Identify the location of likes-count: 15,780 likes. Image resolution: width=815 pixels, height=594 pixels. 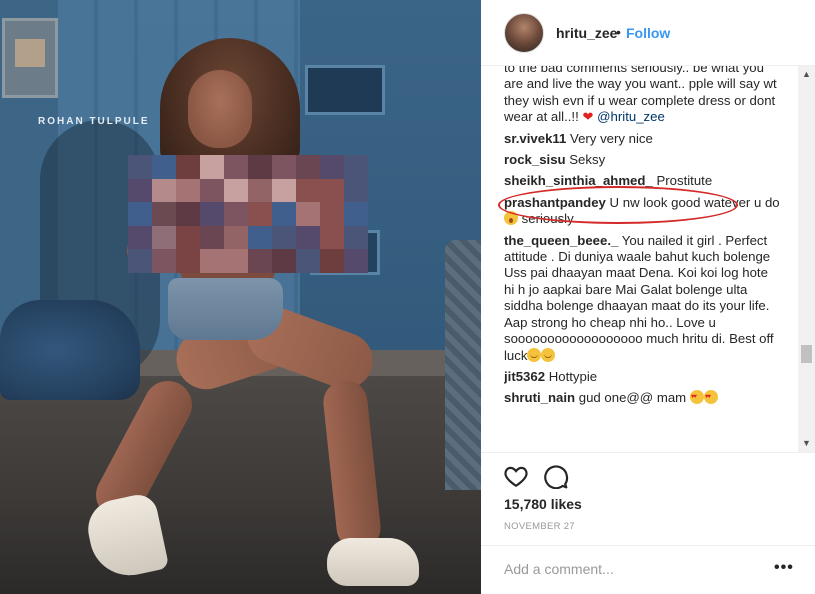
(543, 504).